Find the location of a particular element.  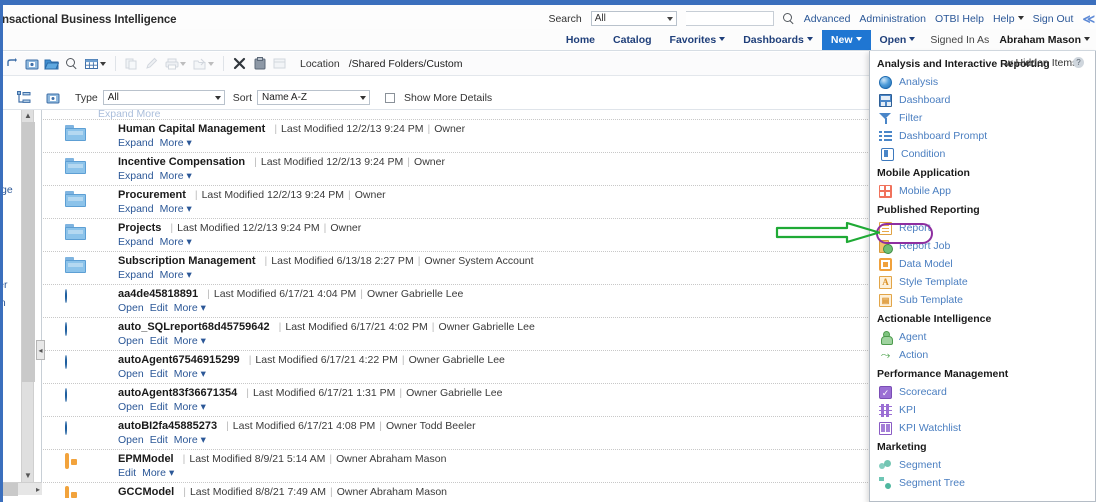

help-icon: ? is located at coordinates (1078, 62).